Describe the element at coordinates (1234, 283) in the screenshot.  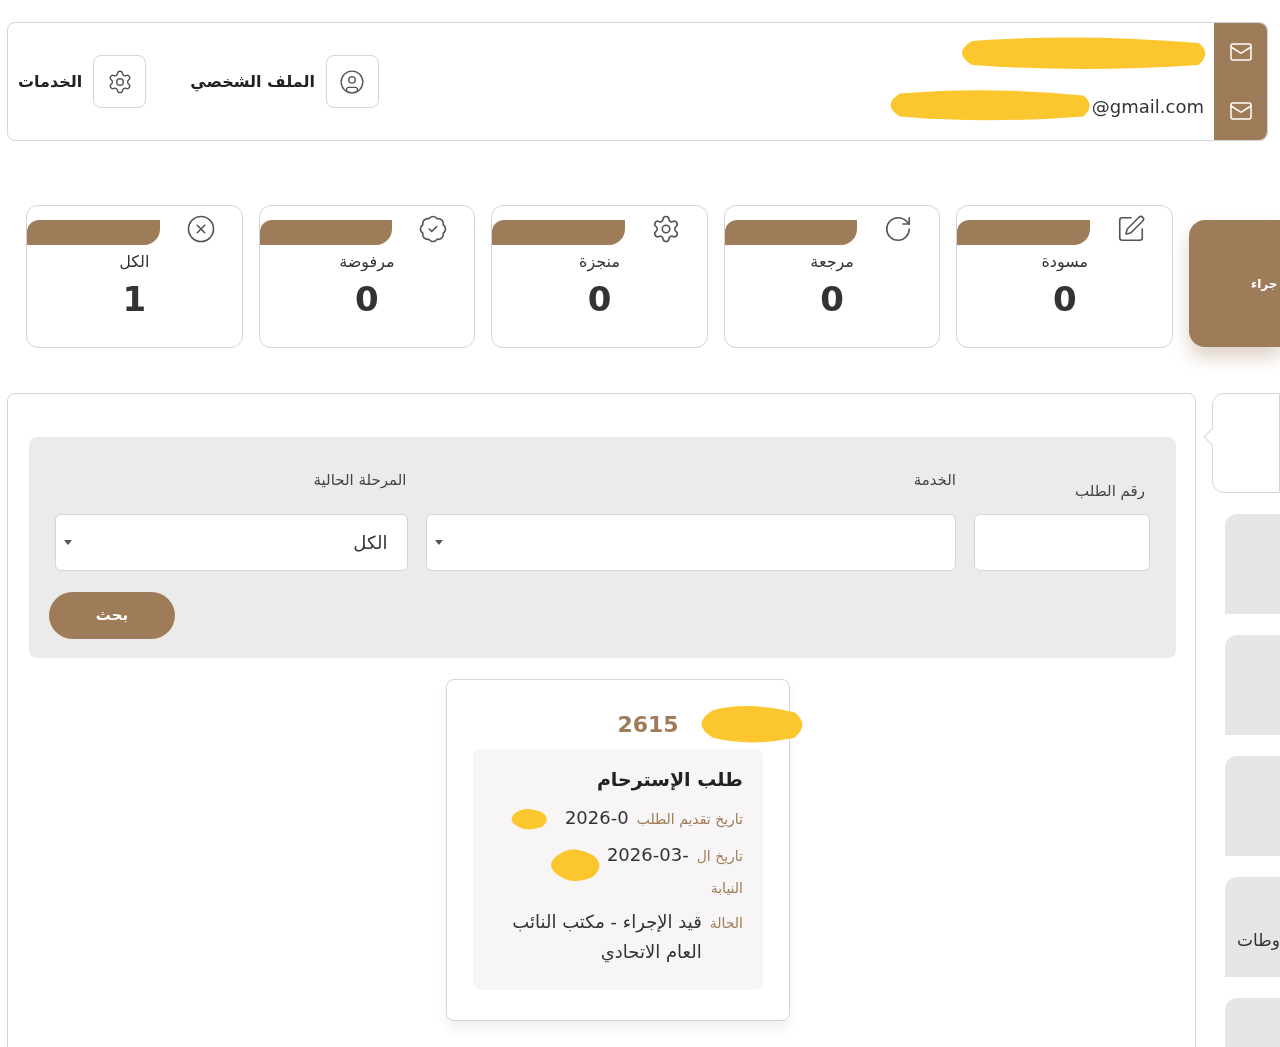
I see `side-tab: جراء` at that location.